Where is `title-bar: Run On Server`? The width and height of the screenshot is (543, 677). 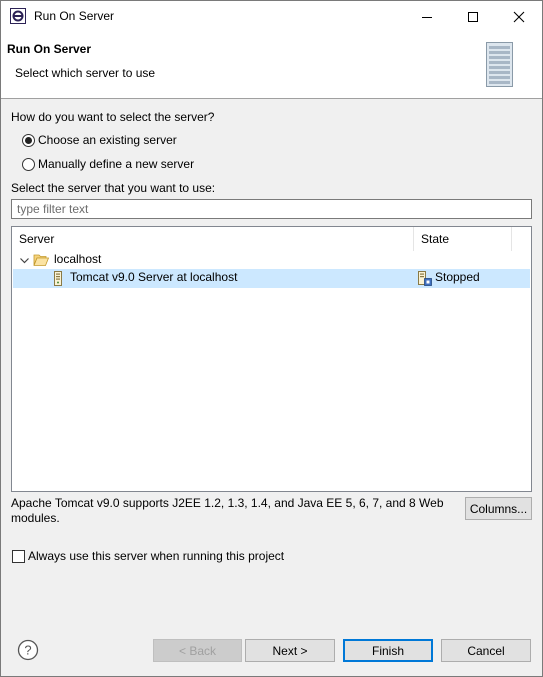 title-bar: Run On Server is located at coordinates (271, 16).